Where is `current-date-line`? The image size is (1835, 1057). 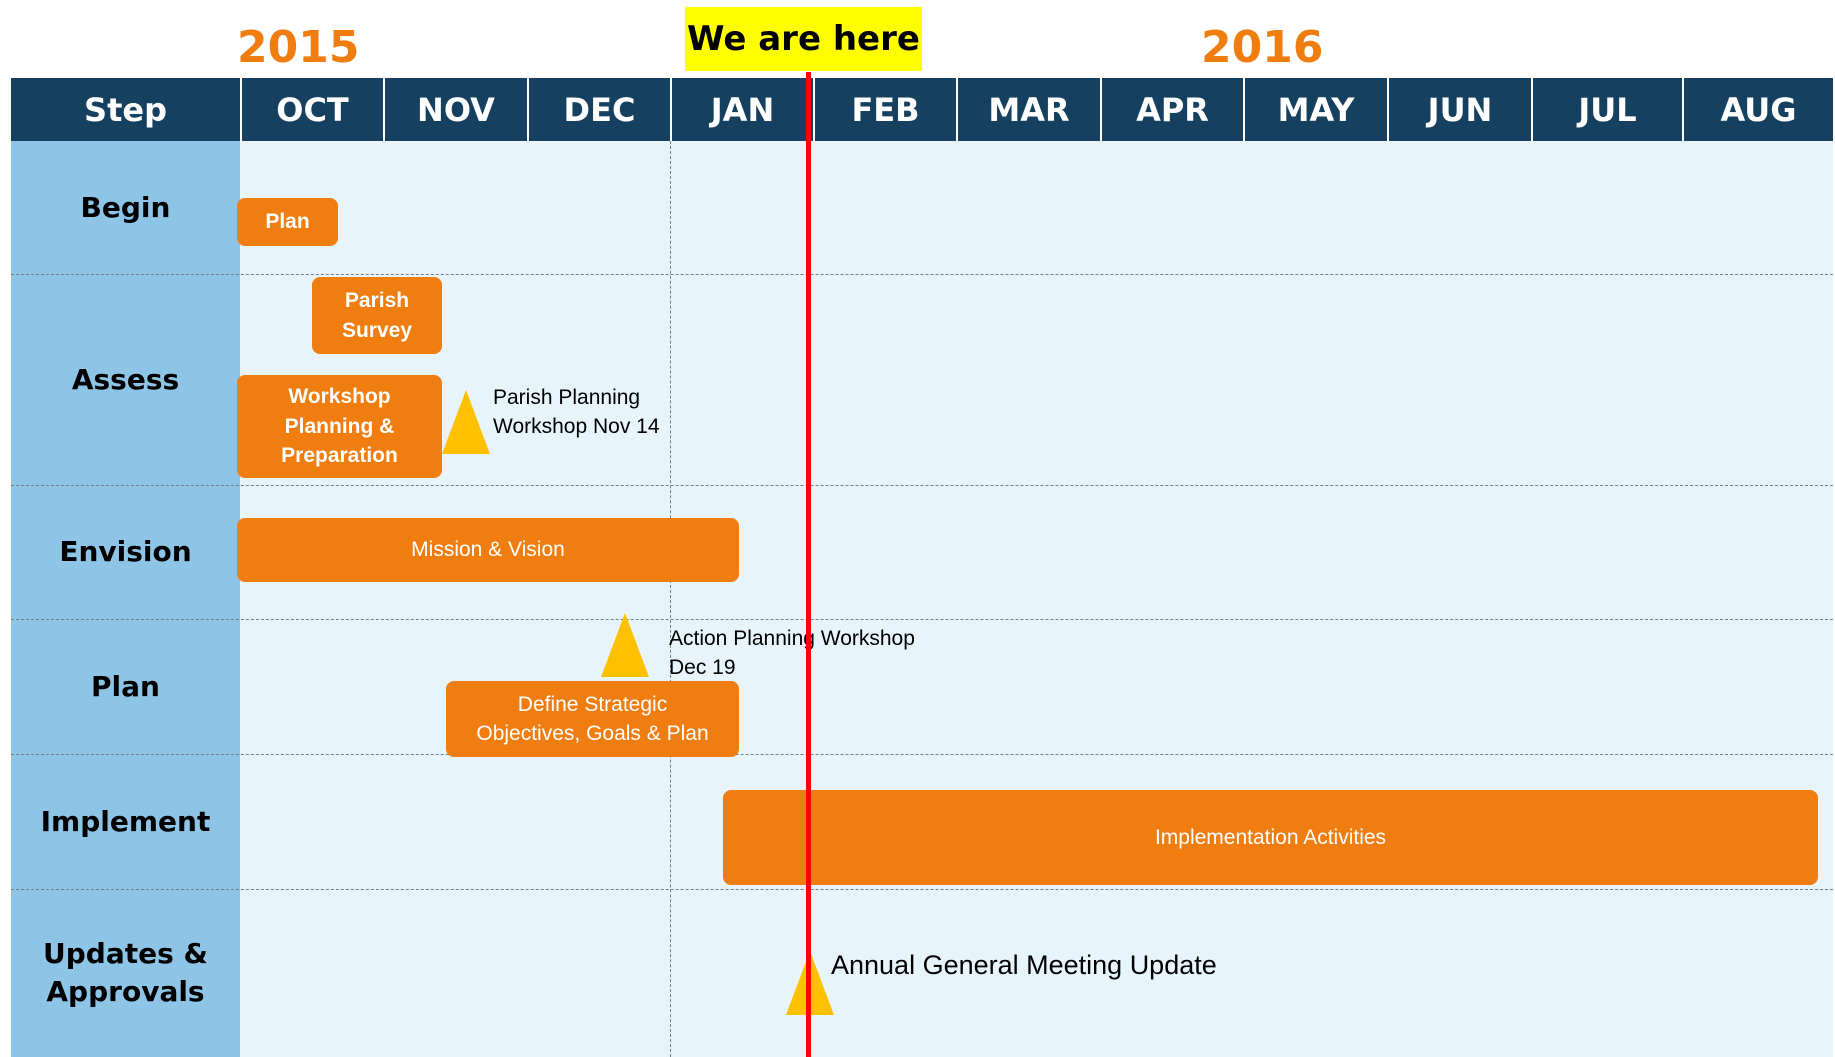
current-date-line is located at coordinates (808, 564).